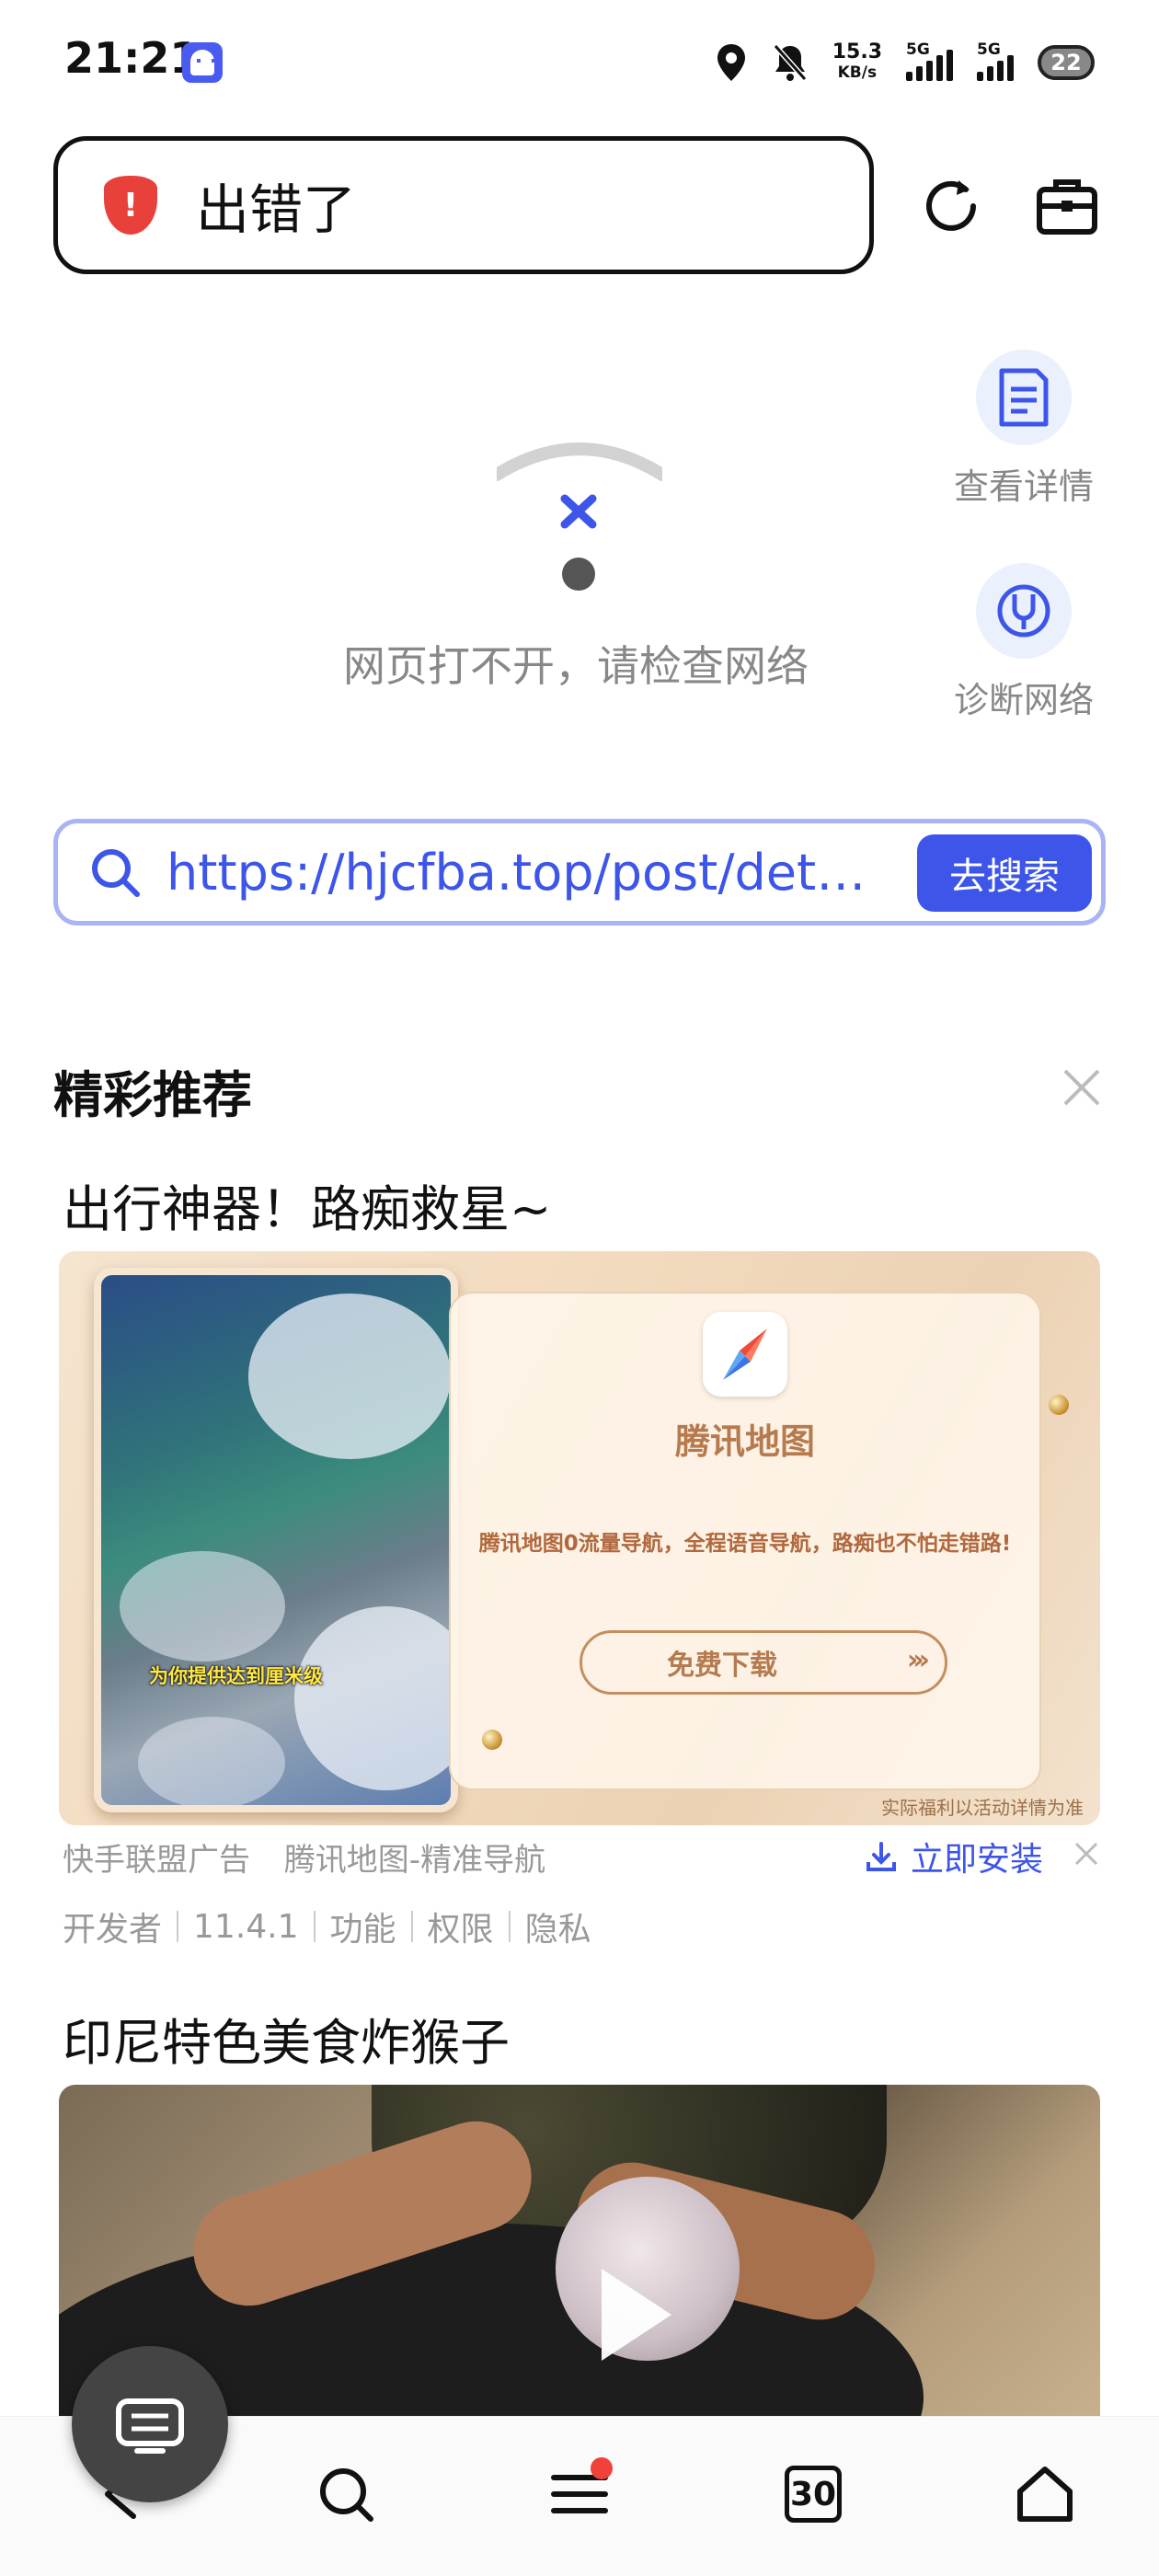 The height and width of the screenshot is (2576, 1159). I want to click on install-button: 立即安装, so click(954, 1856).